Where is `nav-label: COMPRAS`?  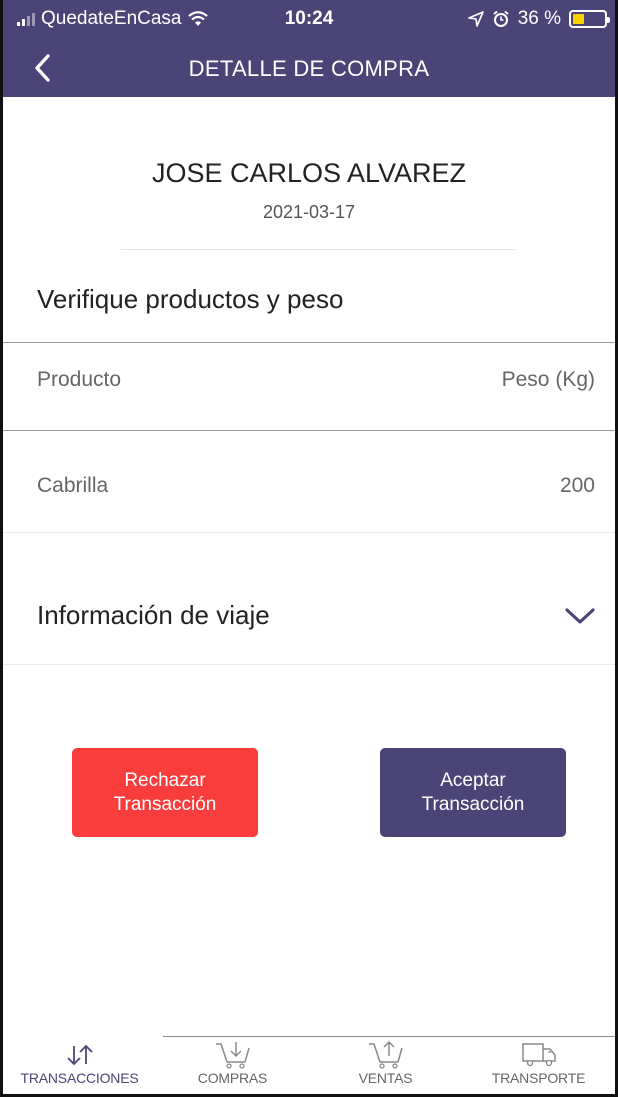
nav-label: COMPRAS is located at coordinates (232, 1078).